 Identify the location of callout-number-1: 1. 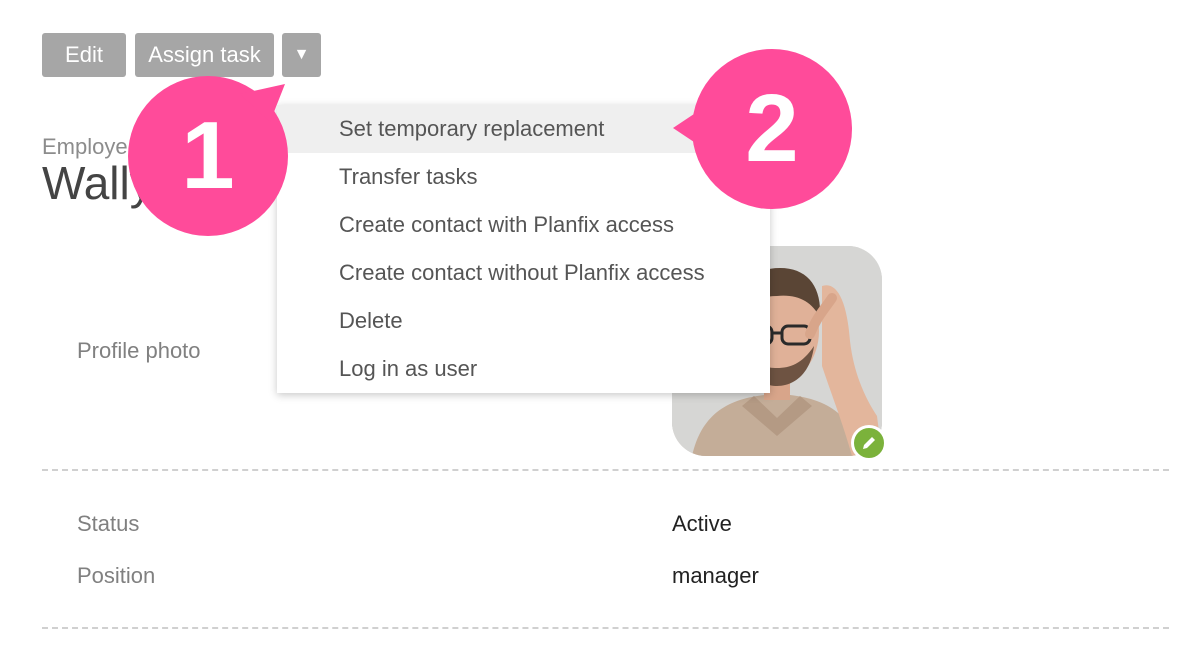
(207, 155).